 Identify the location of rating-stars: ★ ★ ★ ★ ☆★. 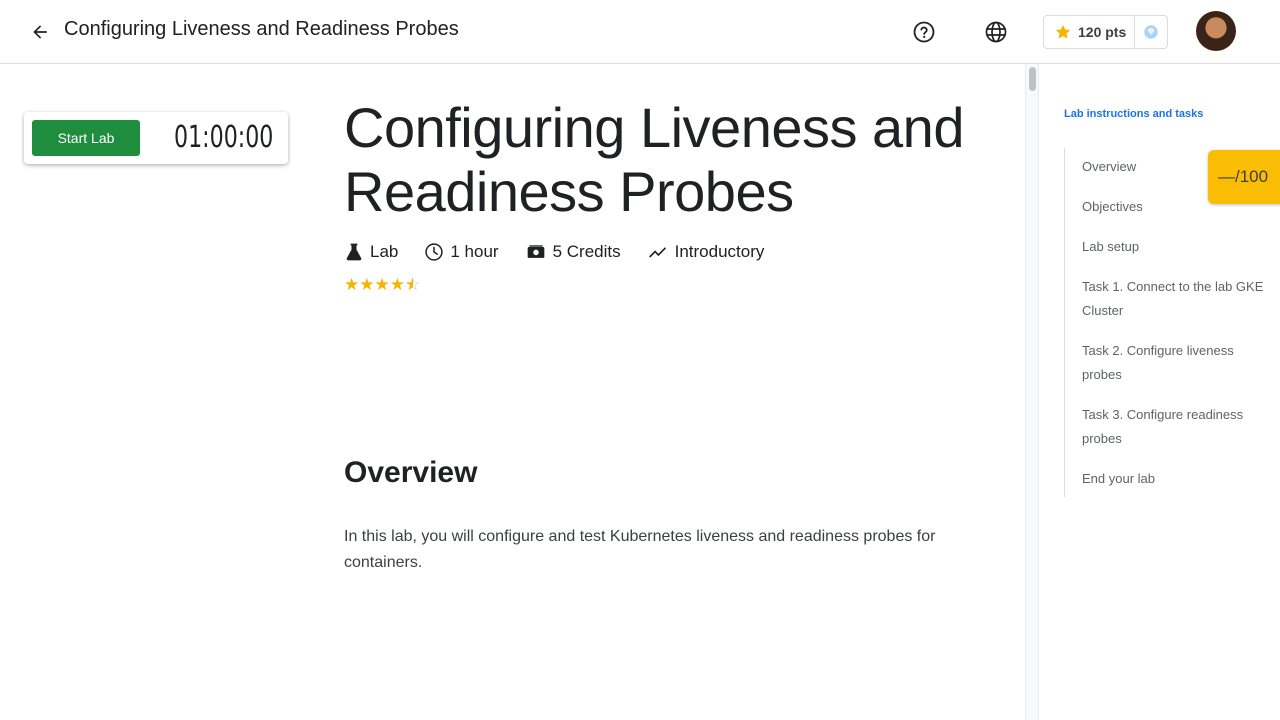
(674, 284).